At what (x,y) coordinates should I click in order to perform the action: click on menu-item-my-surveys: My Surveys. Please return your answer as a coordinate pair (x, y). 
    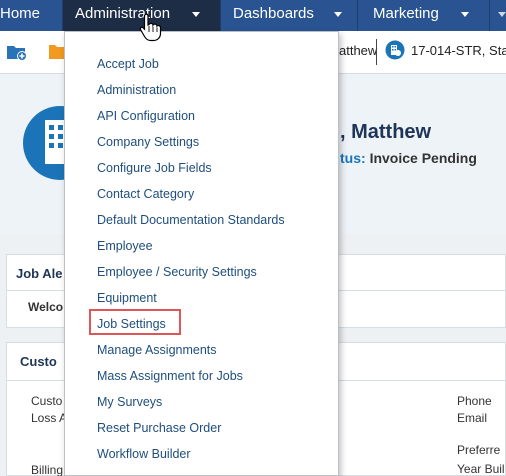
    Looking at the image, I should click on (129, 402).